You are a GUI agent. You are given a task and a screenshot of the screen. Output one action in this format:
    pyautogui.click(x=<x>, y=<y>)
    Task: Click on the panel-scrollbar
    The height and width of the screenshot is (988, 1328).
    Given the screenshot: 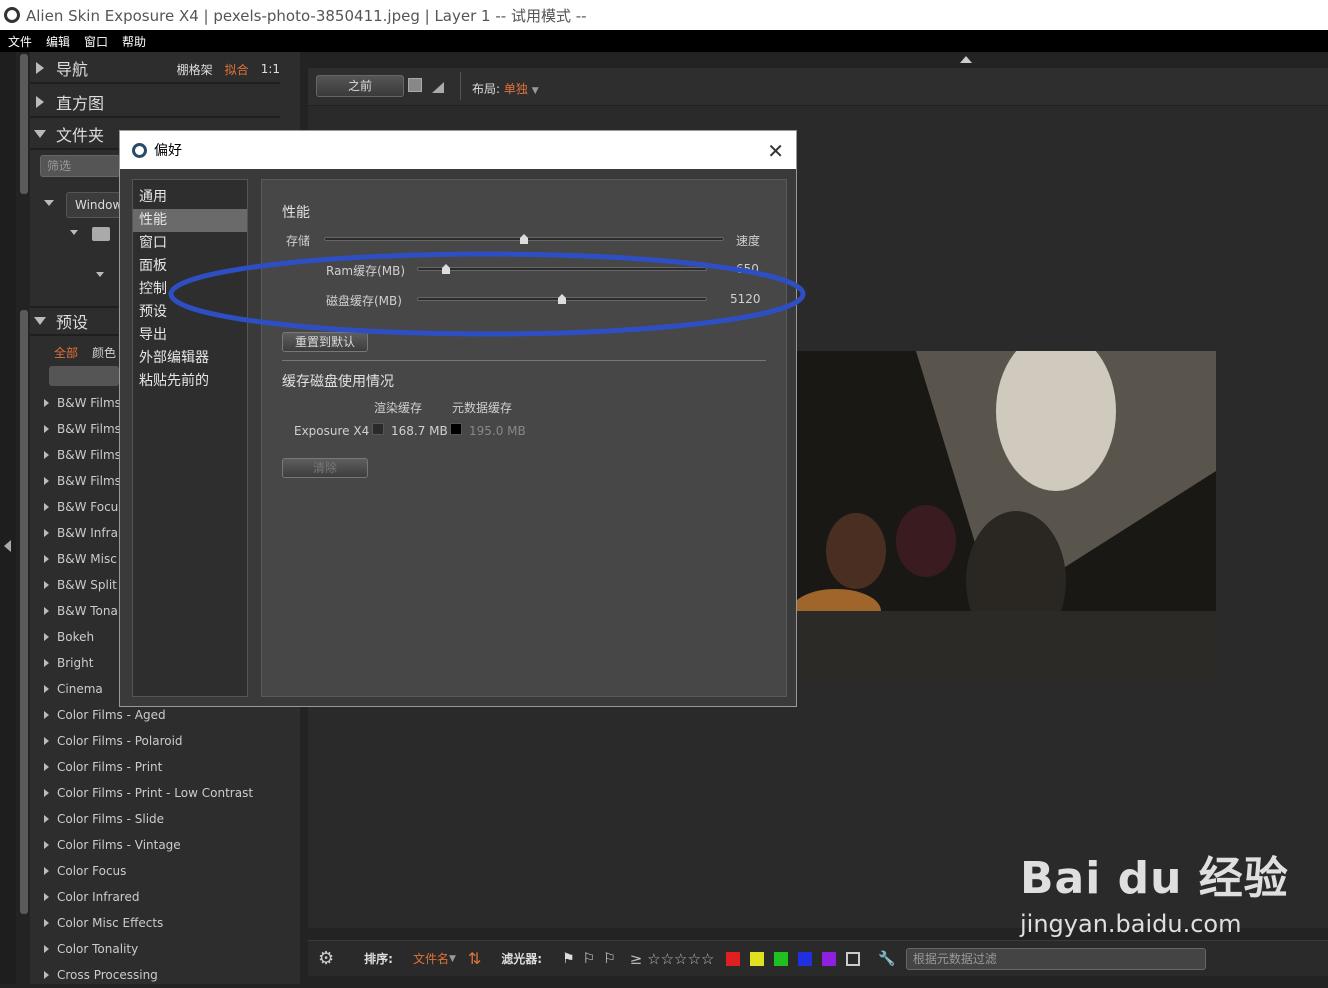 What is the action you would take?
    pyautogui.click(x=24, y=124)
    